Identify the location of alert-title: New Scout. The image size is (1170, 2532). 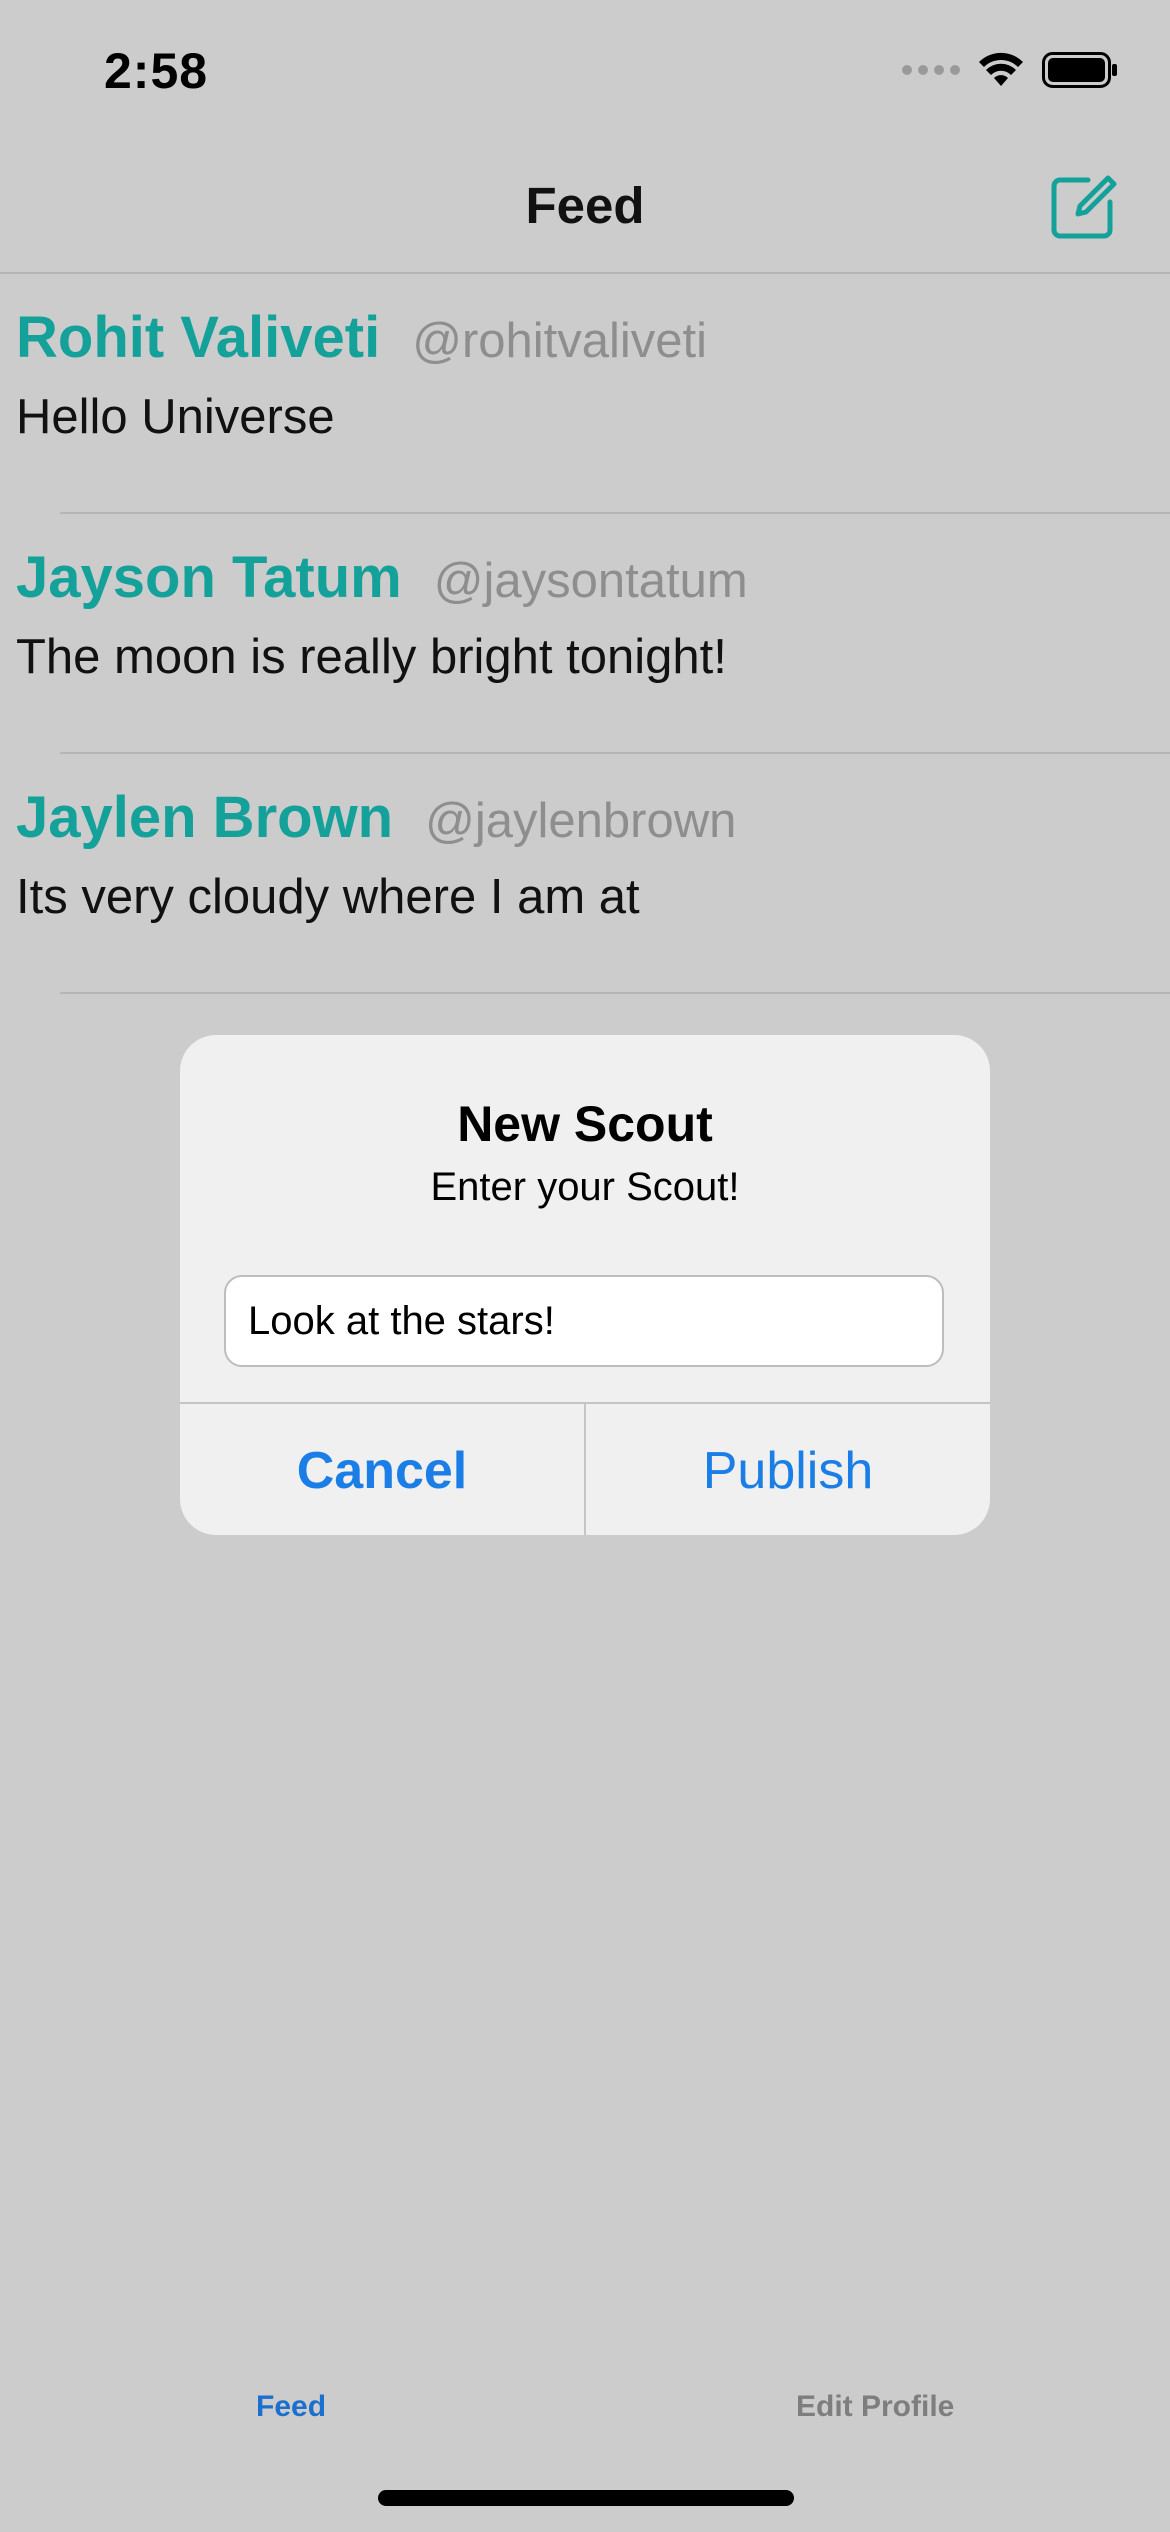
(585, 1124).